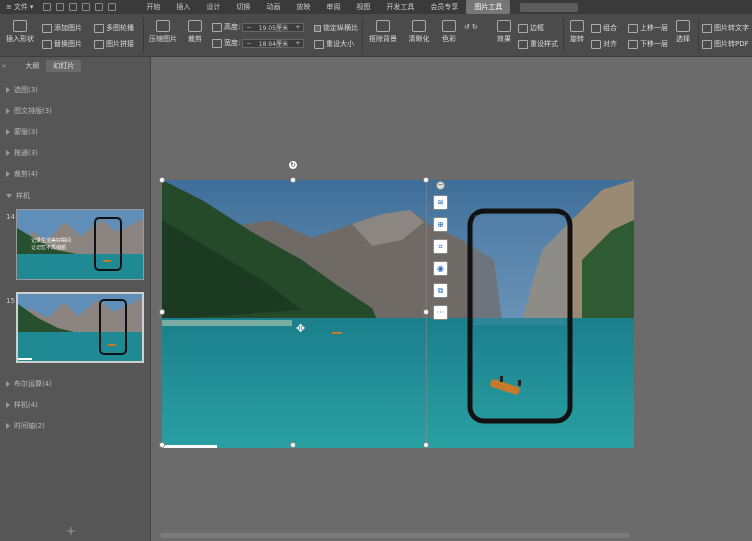  What do you see at coordinates (195, 26) in the screenshot?
I see `crop-icon` at bounding box center [195, 26].